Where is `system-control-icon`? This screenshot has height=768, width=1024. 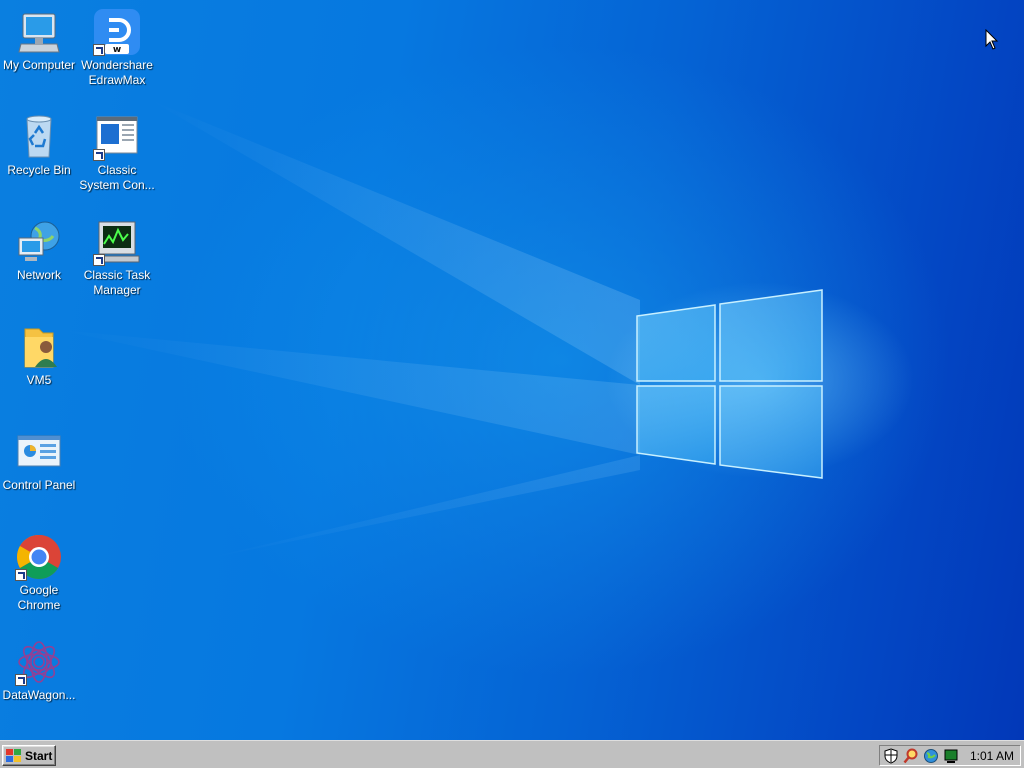 system-control-icon is located at coordinates (117, 137).